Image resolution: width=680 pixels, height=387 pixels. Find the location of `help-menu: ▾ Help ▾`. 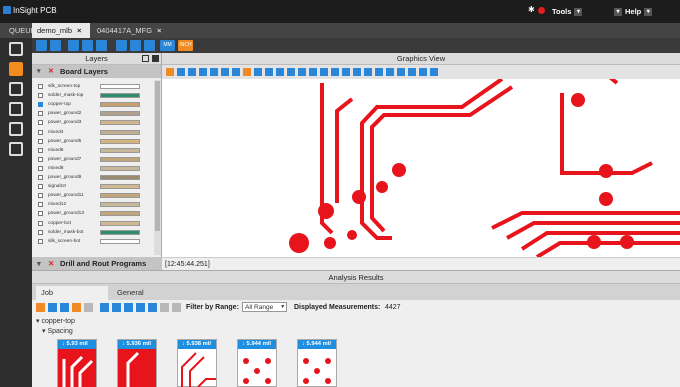

help-menu: ▾ Help ▾ is located at coordinates (633, 11).